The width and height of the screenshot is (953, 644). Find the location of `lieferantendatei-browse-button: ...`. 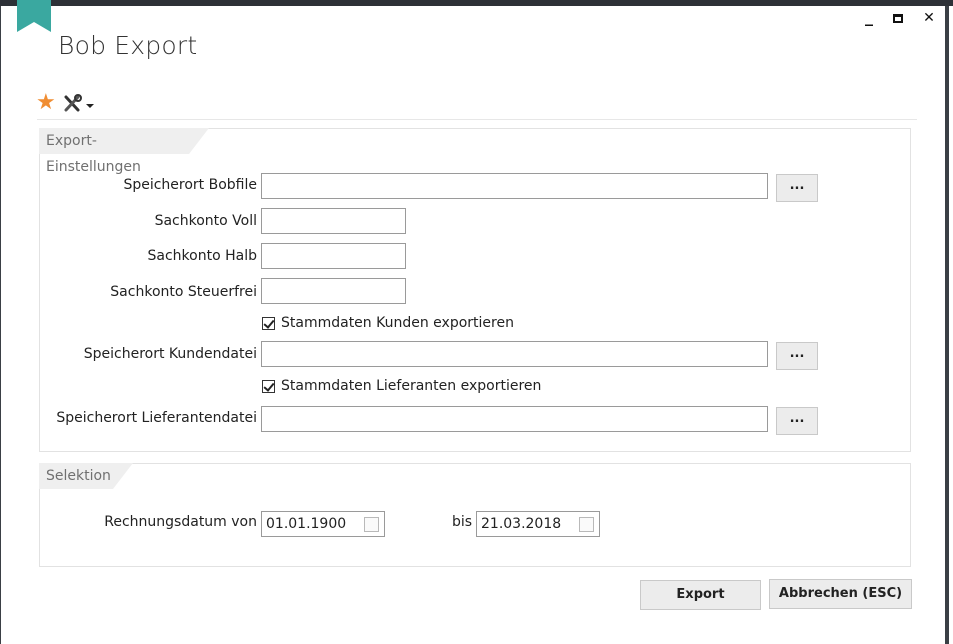

lieferantendatei-browse-button: ... is located at coordinates (797, 421).